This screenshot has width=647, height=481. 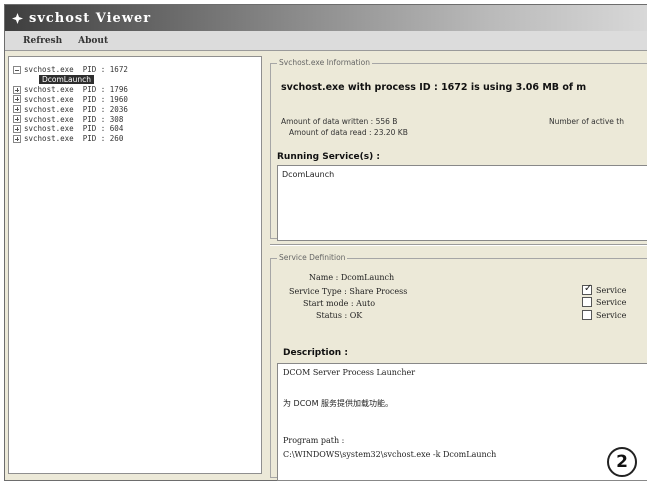 What do you see at coordinates (66, 80) in the screenshot?
I see `tree-child-label: DcomLaunch` at bounding box center [66, 80].